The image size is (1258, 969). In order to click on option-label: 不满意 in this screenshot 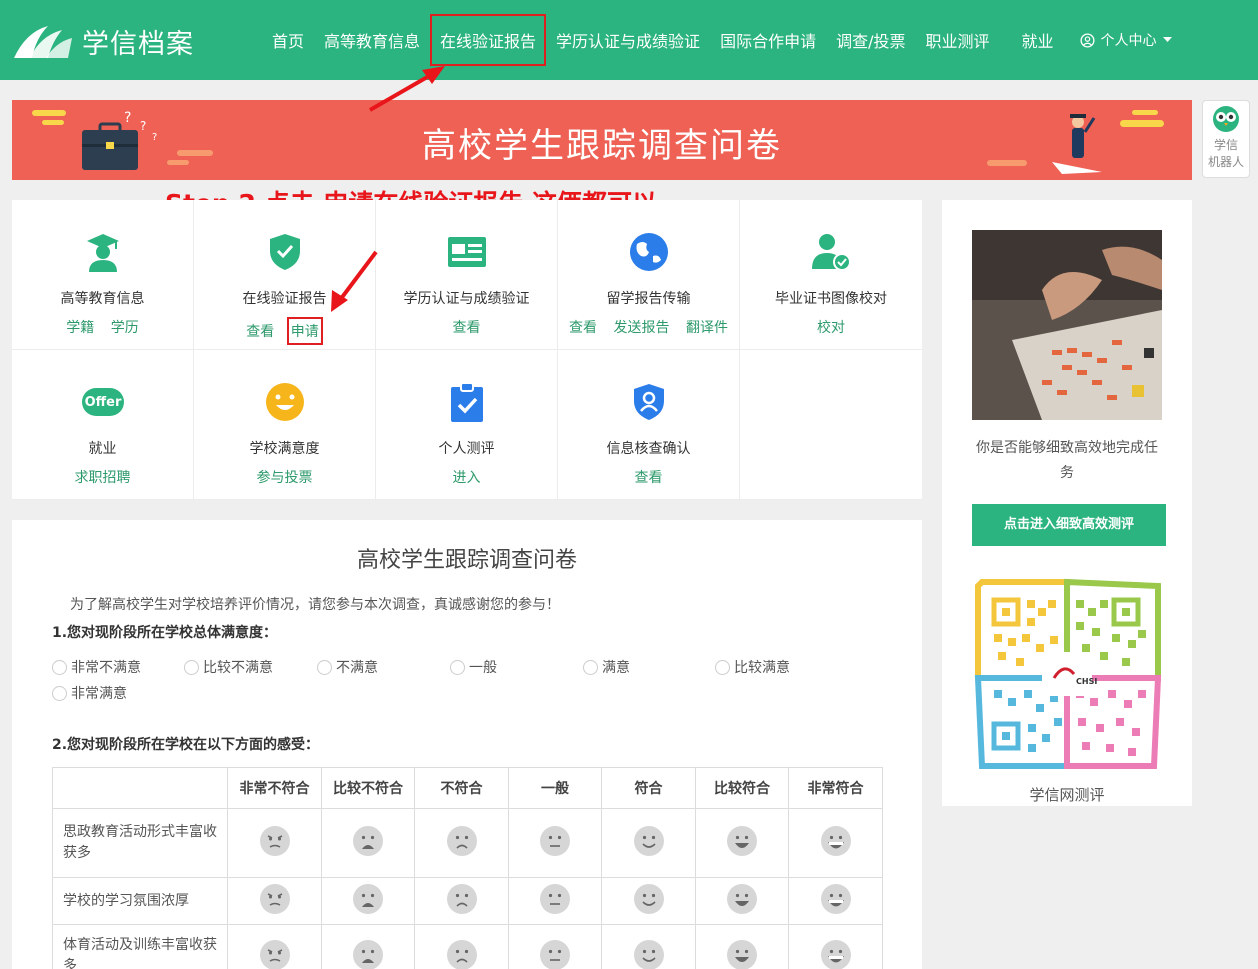, I will do `click(357, 668)`.